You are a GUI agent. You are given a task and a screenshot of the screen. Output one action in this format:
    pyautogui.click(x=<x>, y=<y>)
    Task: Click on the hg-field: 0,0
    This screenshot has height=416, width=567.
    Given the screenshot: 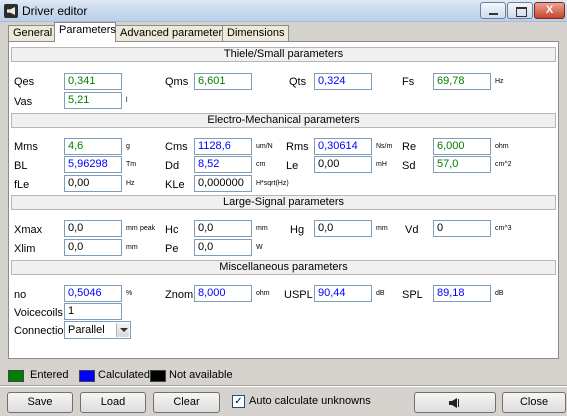 What is the action you would take?
    pyautogui.click(x=343, y=228)
    